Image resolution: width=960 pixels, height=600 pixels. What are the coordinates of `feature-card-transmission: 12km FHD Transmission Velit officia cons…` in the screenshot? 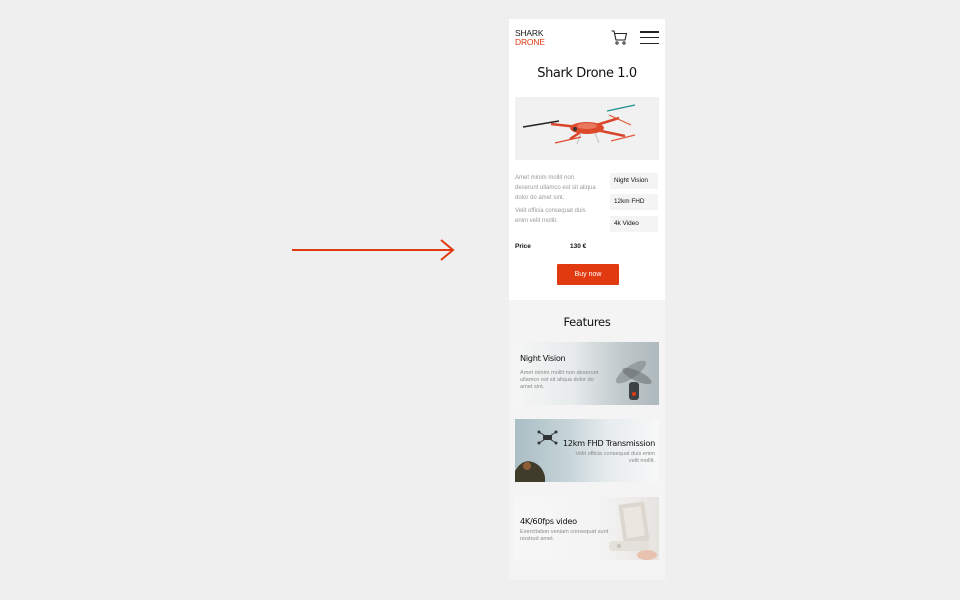 It's located at (587, 450).